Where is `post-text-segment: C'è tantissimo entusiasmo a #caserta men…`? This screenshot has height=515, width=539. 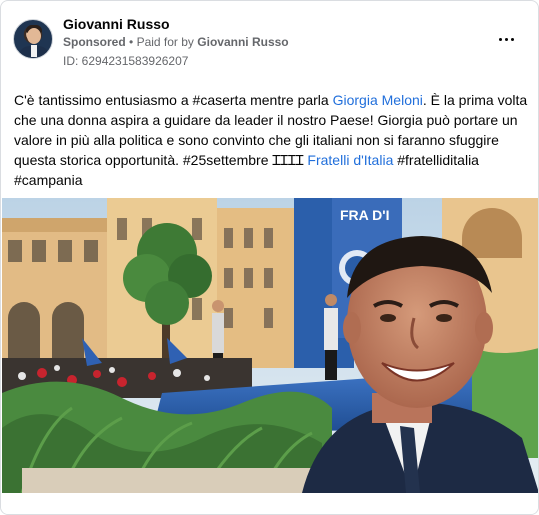 post-text-segment: C'è tantissimo entusiasmo a #caserta men… is located at coordinates (173, 100).